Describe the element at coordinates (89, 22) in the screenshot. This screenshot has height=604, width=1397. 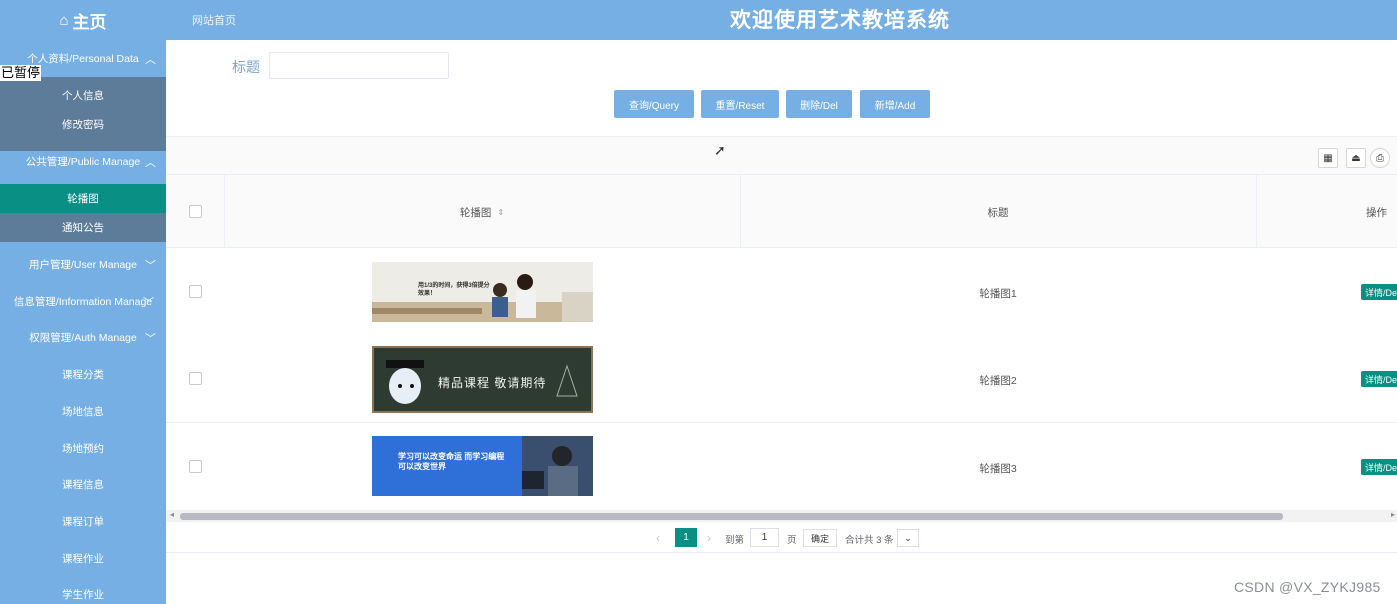
I see `logo-text: 主页` at that location.